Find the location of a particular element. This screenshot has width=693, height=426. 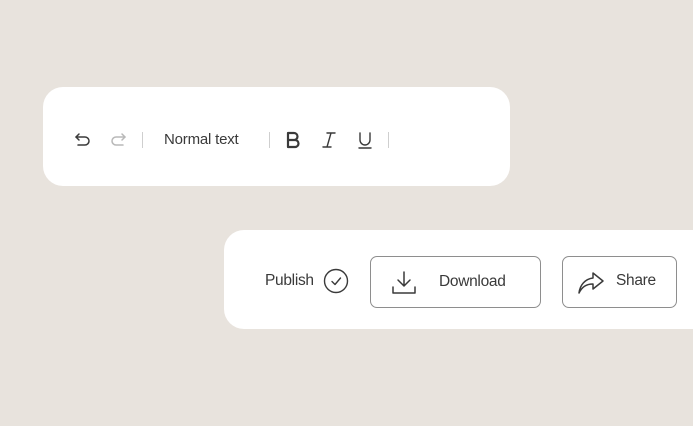

publish-button: Publish is located at coordinates (307, 281).